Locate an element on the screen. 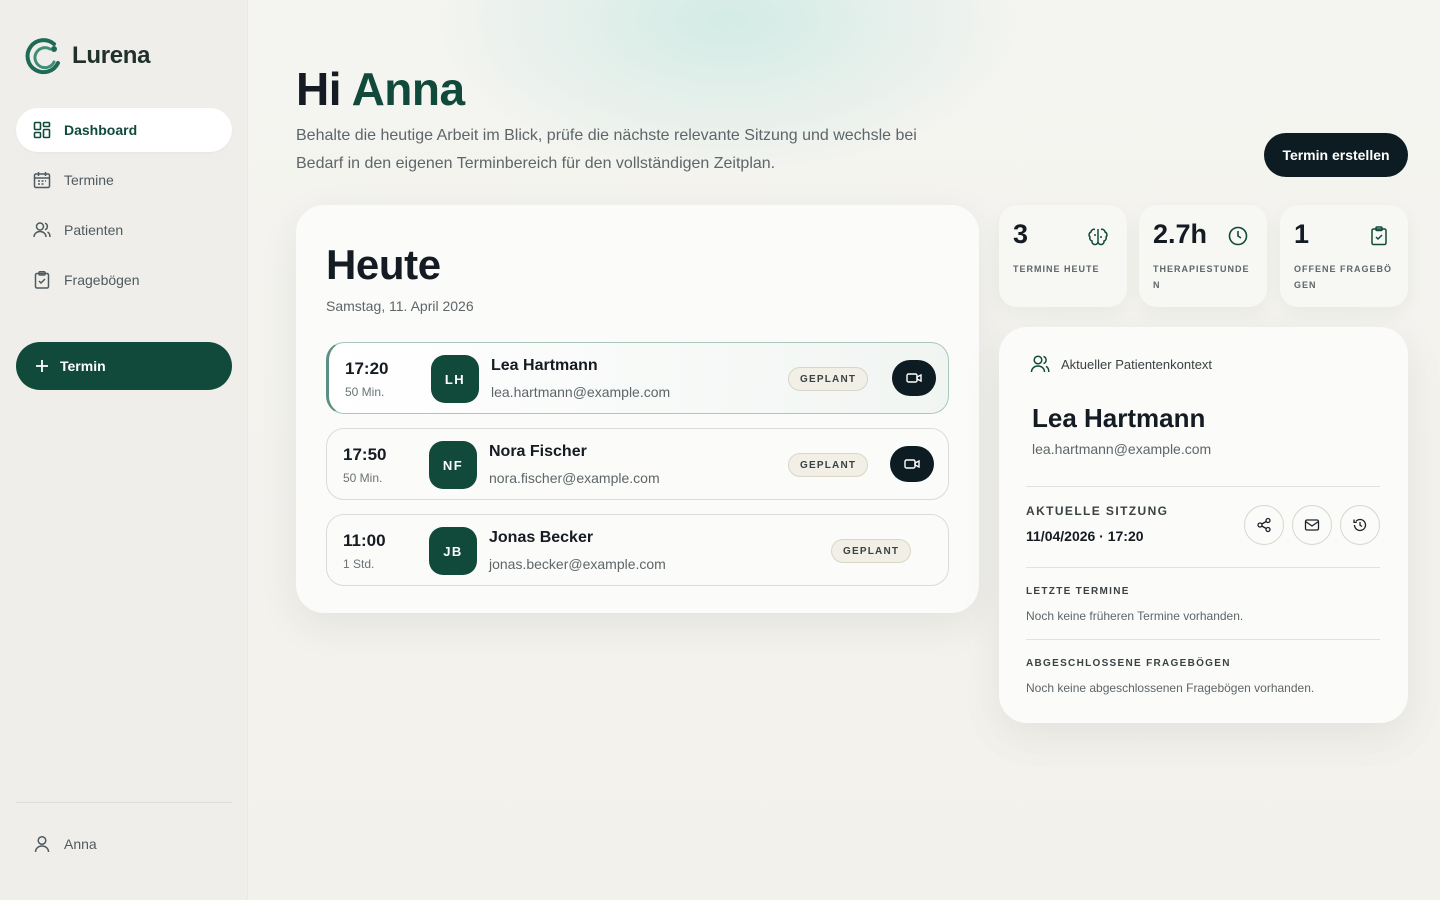 This screenshot has height=900, width=1440. stat-card-questionnaires: 1 OFFENE FRAGEBÖGEN is located at coordinates (1344, 256).